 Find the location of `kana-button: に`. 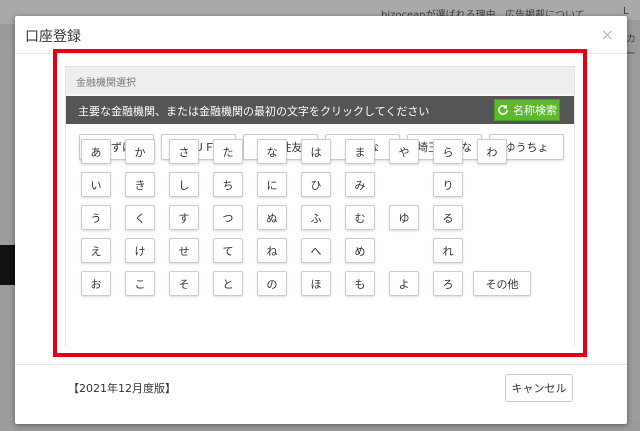

kana-button: に is located at coordinates (272, 184).